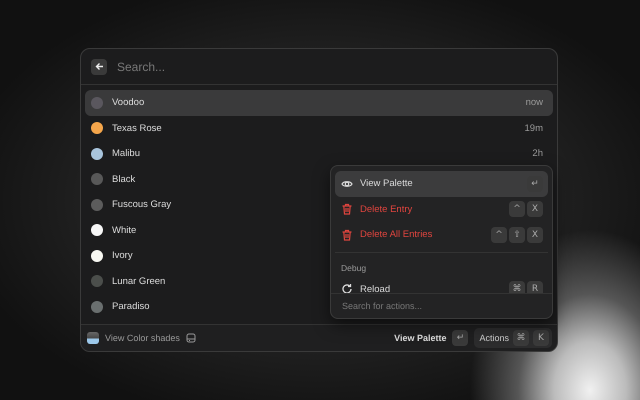  Describe the element at coordinates (533, 128) in the screenshot. I see `time-label: 19m` at that location.